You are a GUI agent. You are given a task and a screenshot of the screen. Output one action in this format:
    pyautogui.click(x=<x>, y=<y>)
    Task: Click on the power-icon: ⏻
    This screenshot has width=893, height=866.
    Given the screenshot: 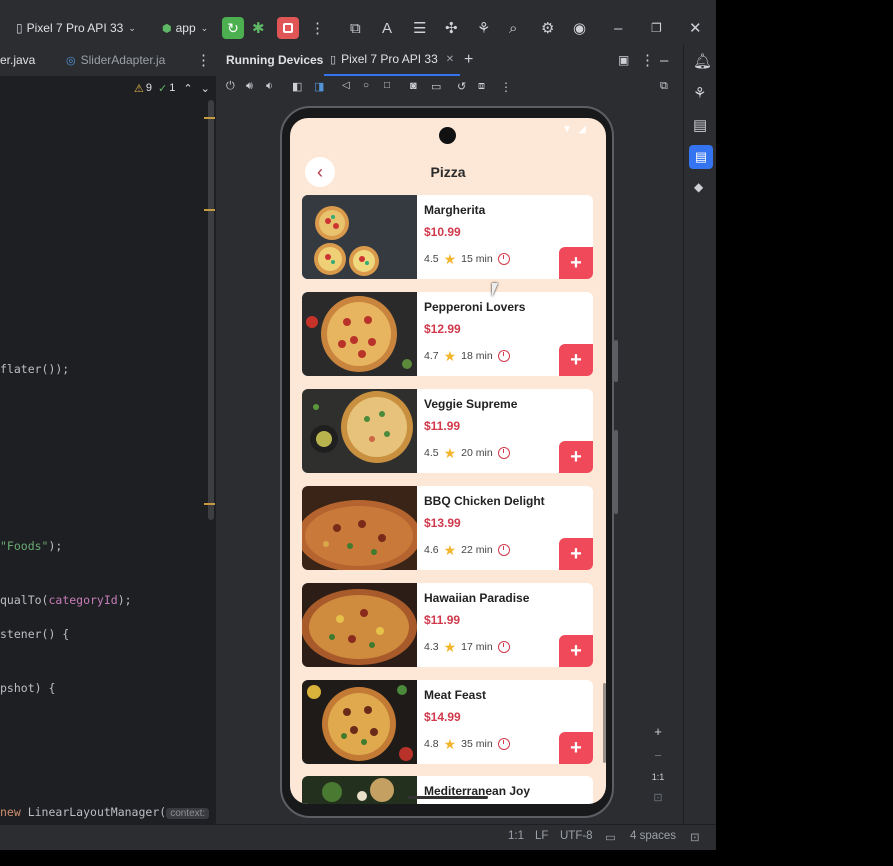 What is the action you would take?
    pyautogui.click(x=230, y=86)
    